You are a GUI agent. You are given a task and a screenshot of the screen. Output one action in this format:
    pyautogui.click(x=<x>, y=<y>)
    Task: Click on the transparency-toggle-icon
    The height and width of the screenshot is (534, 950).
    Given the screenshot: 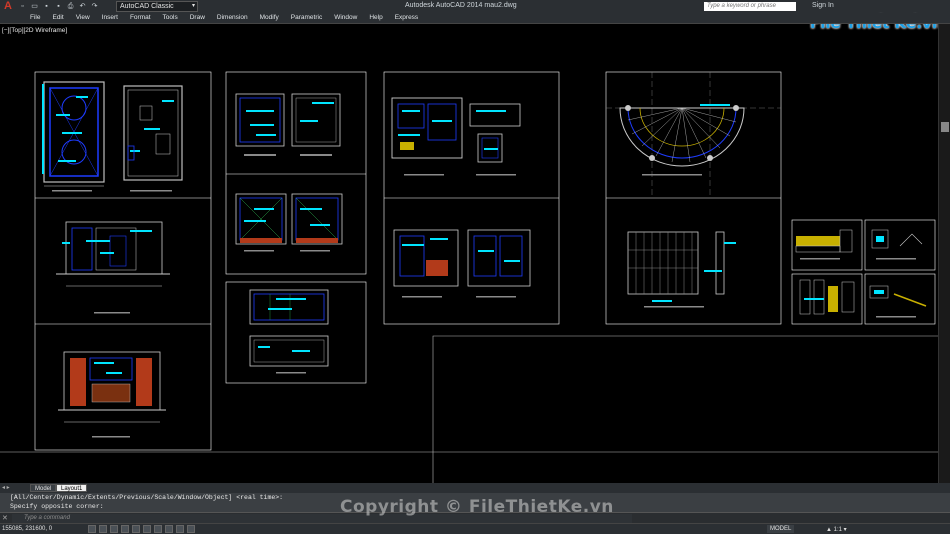 What is the action you would take?
    pyautogui.click(x=191, y=529)
    